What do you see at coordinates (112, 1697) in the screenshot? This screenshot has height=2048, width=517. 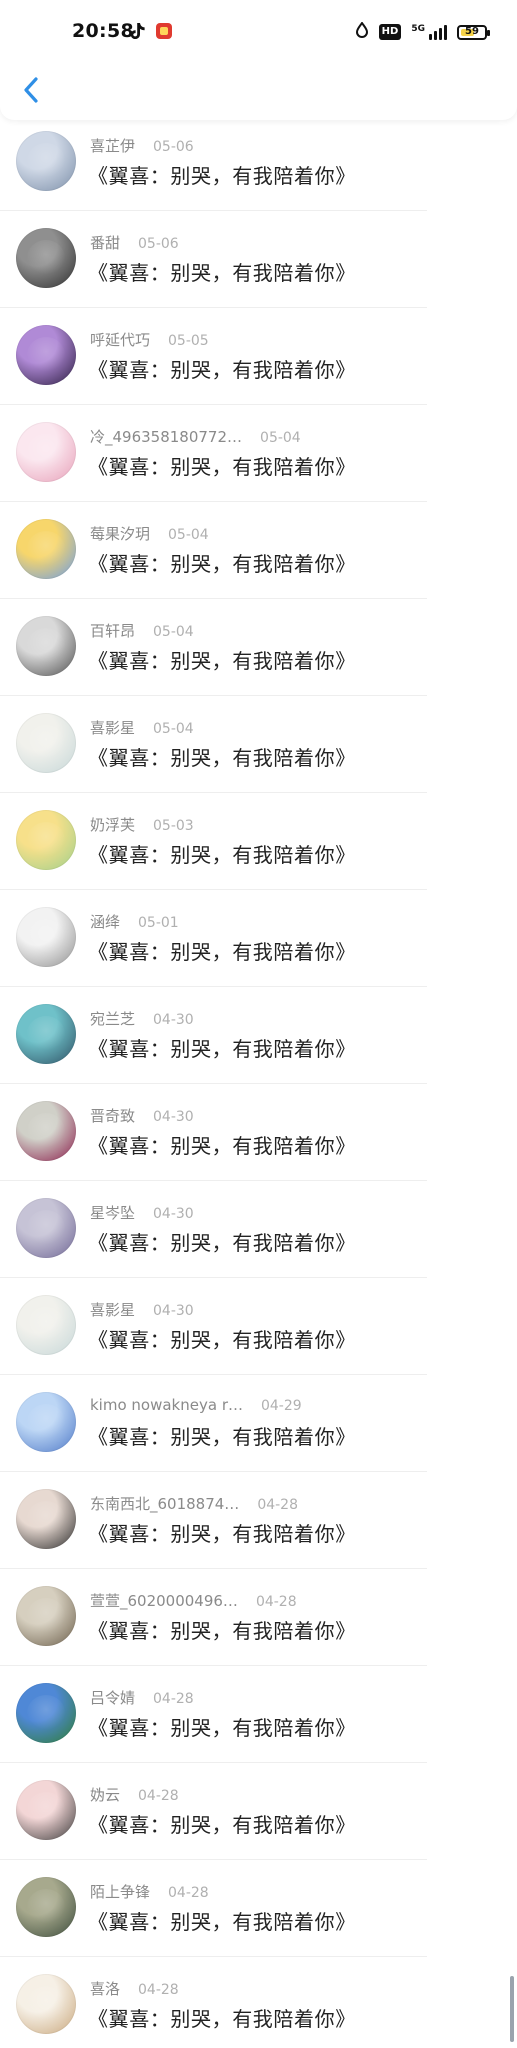 I see `username: 吕令婧` at bounding box center [112, 1697].